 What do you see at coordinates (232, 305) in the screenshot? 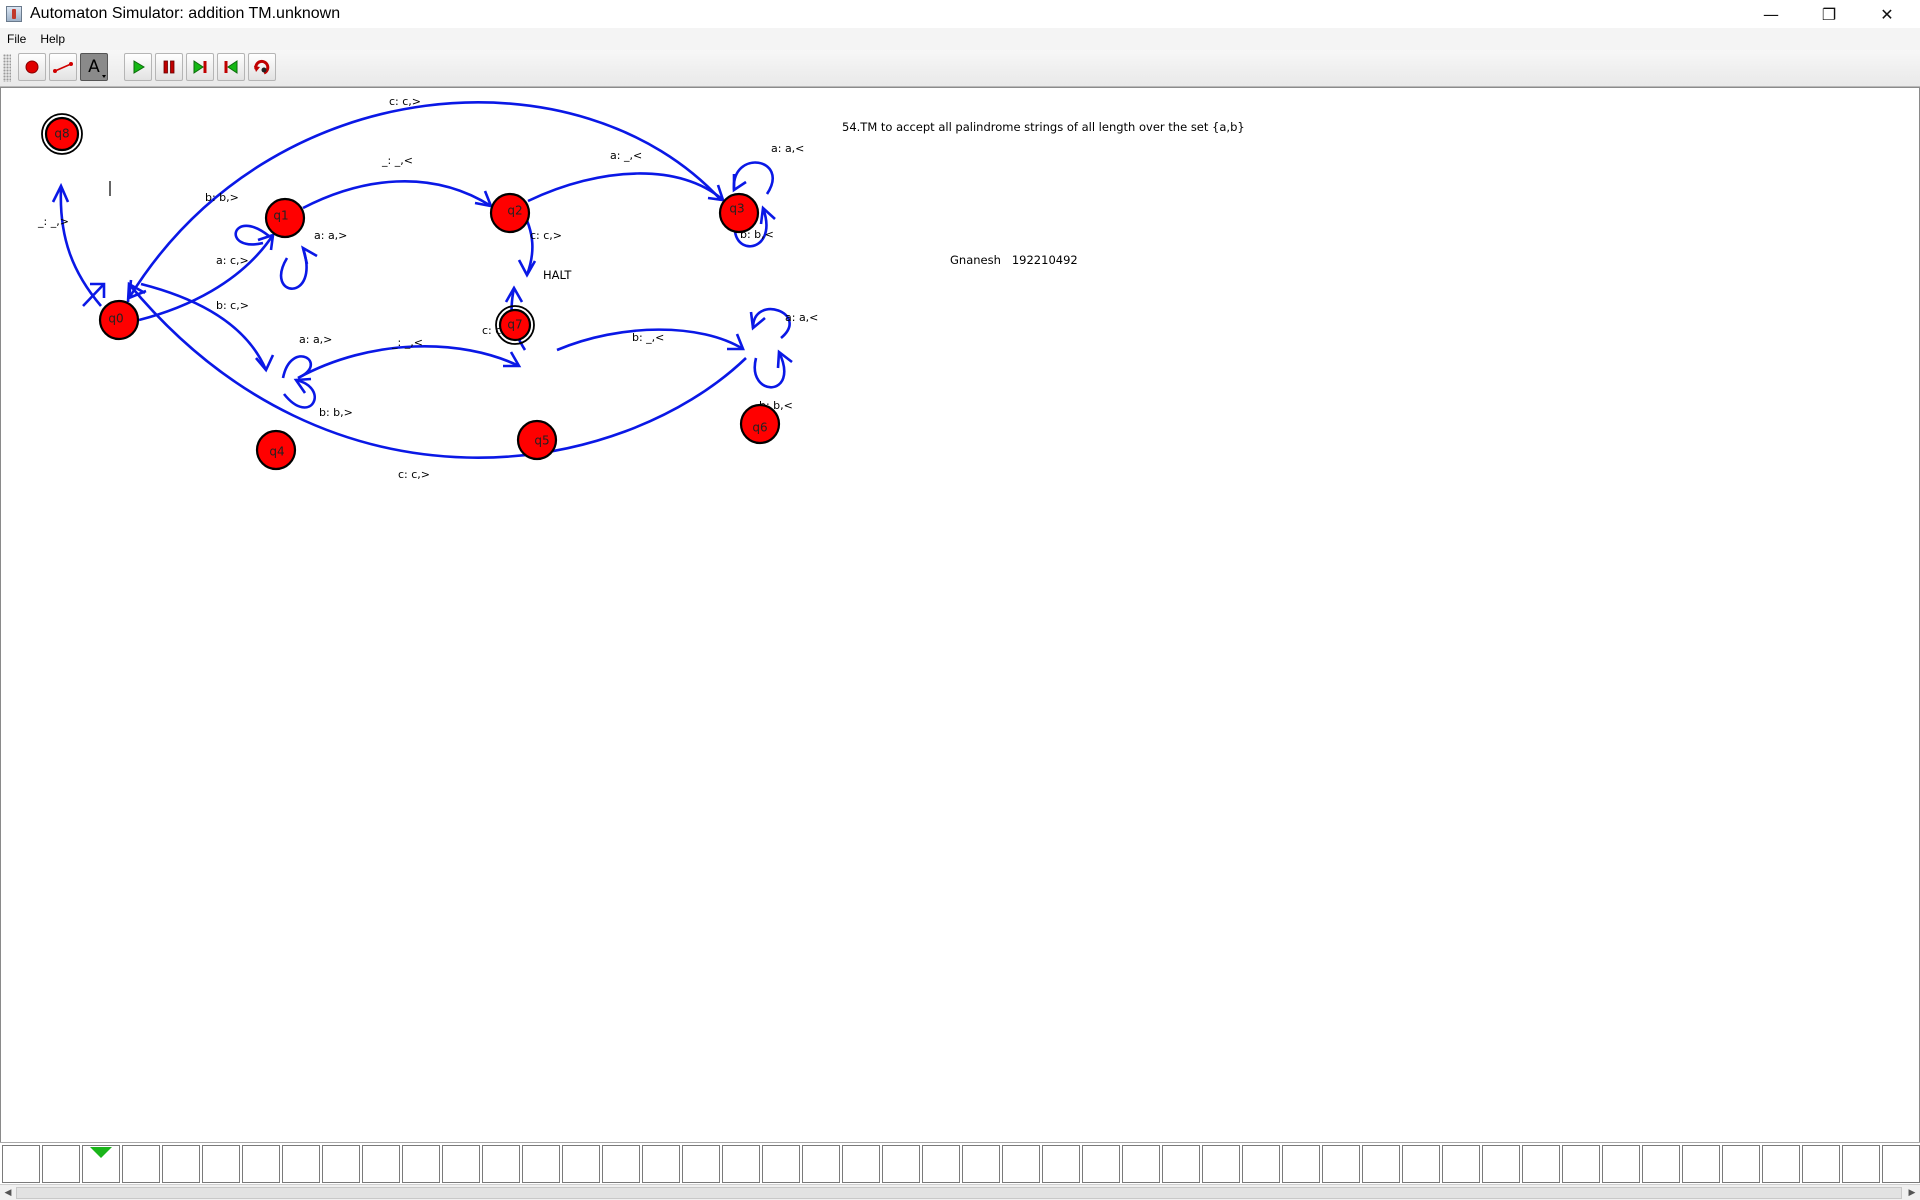
I see `edge-label-q0-q4: b: c,>` at bounding box center [232, 305].